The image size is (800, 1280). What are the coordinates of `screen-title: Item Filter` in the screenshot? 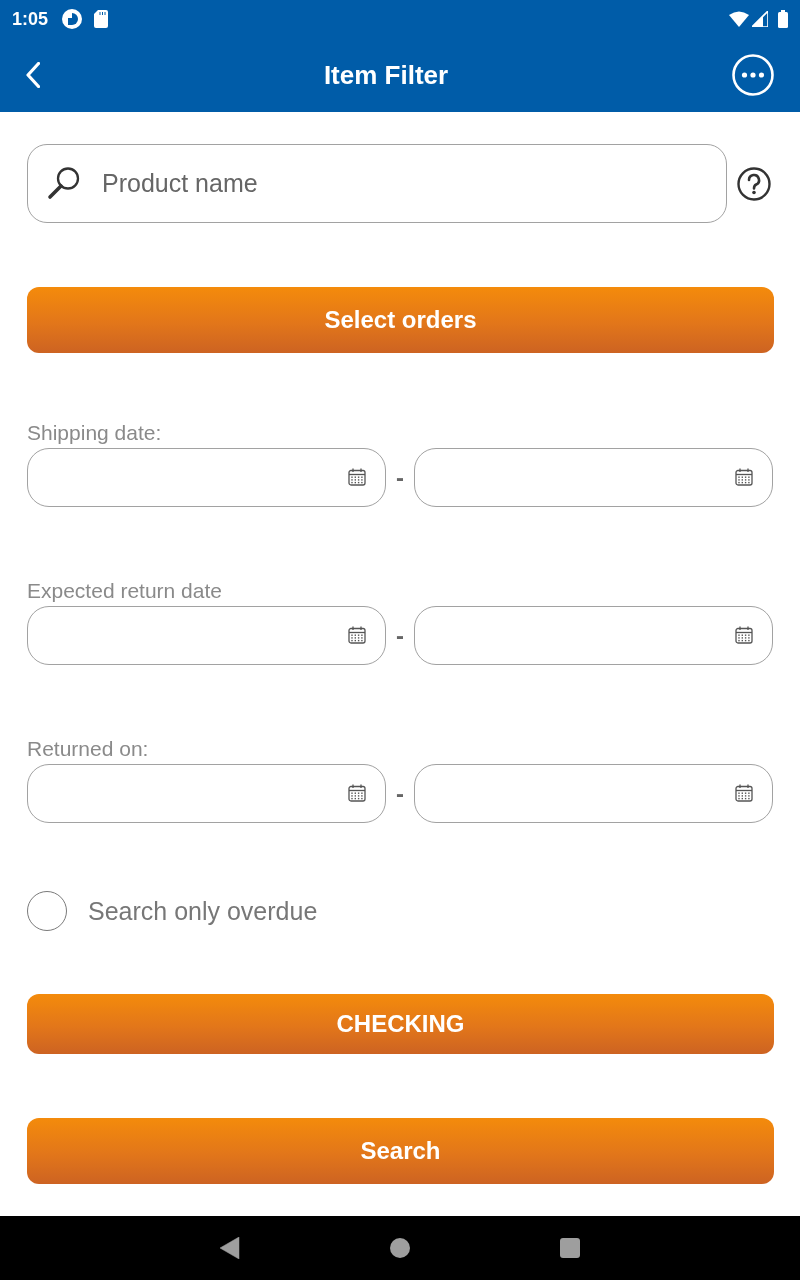 It's located at (386, 75).